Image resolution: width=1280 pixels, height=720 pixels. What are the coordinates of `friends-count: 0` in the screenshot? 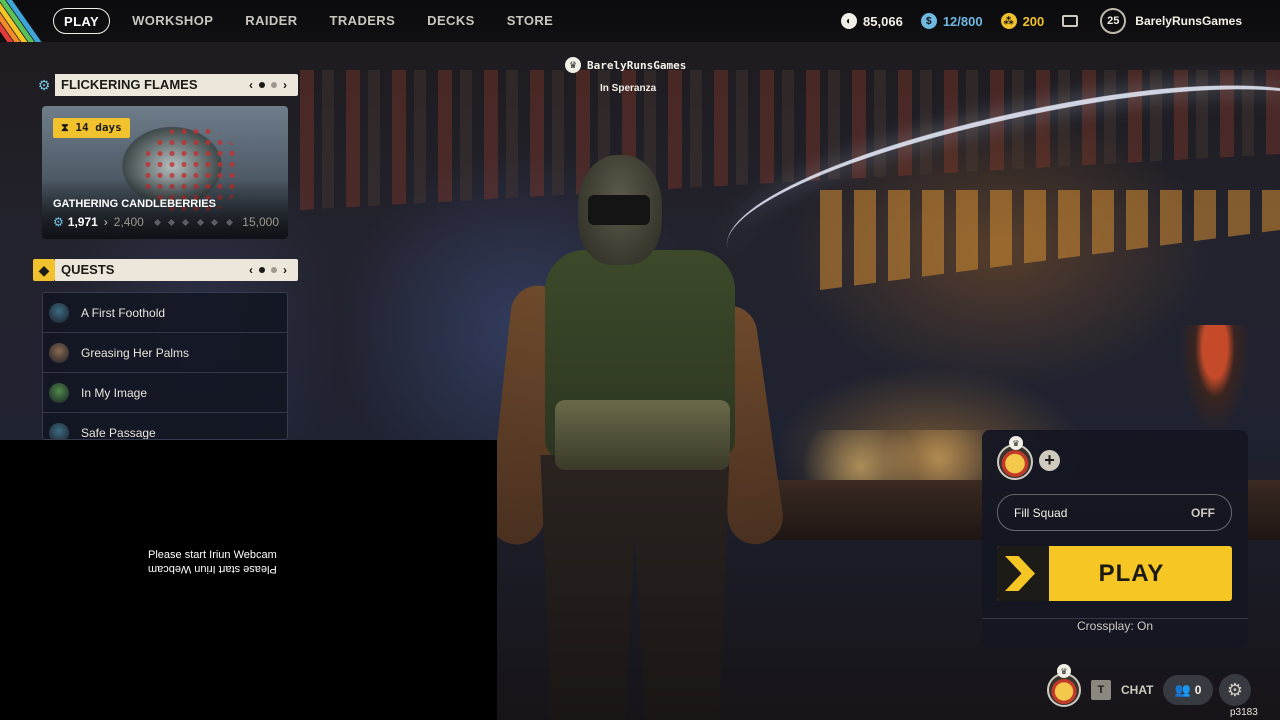 It's located at (1198, 690).